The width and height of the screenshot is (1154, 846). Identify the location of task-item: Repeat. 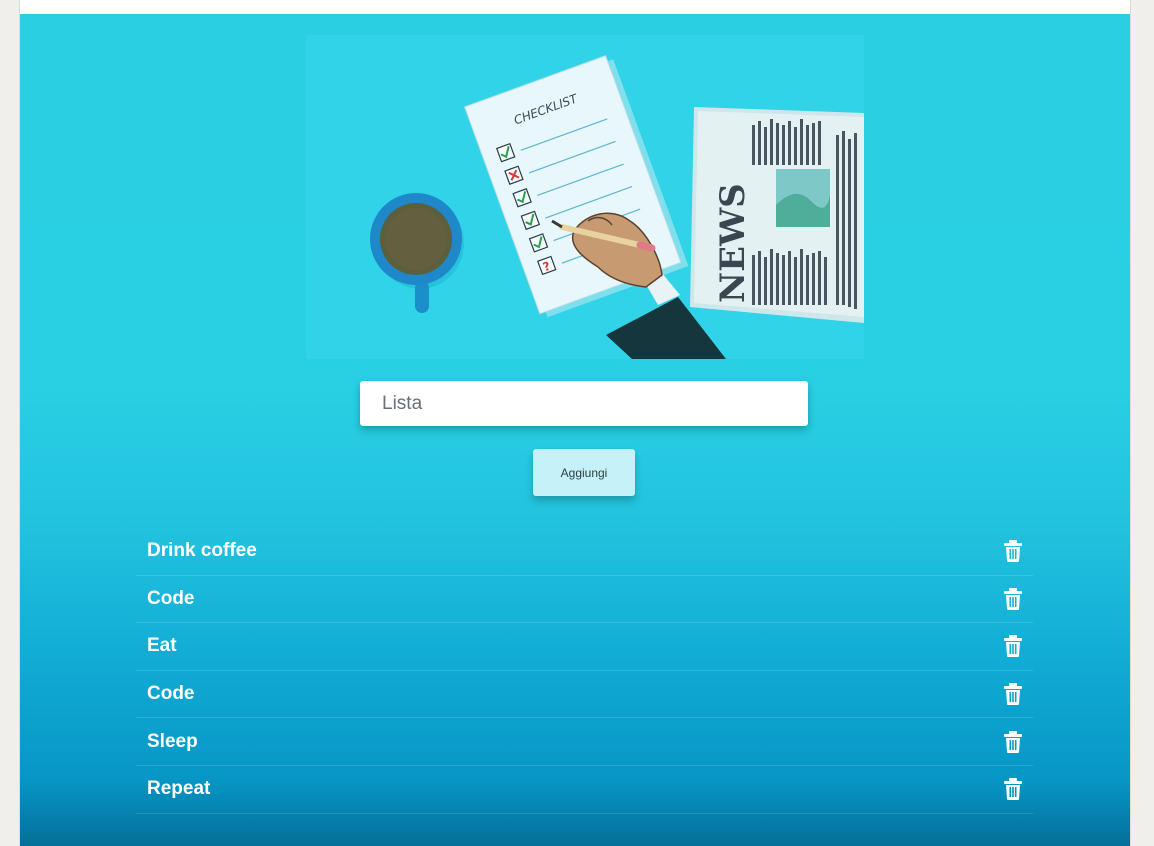
(584, 790).